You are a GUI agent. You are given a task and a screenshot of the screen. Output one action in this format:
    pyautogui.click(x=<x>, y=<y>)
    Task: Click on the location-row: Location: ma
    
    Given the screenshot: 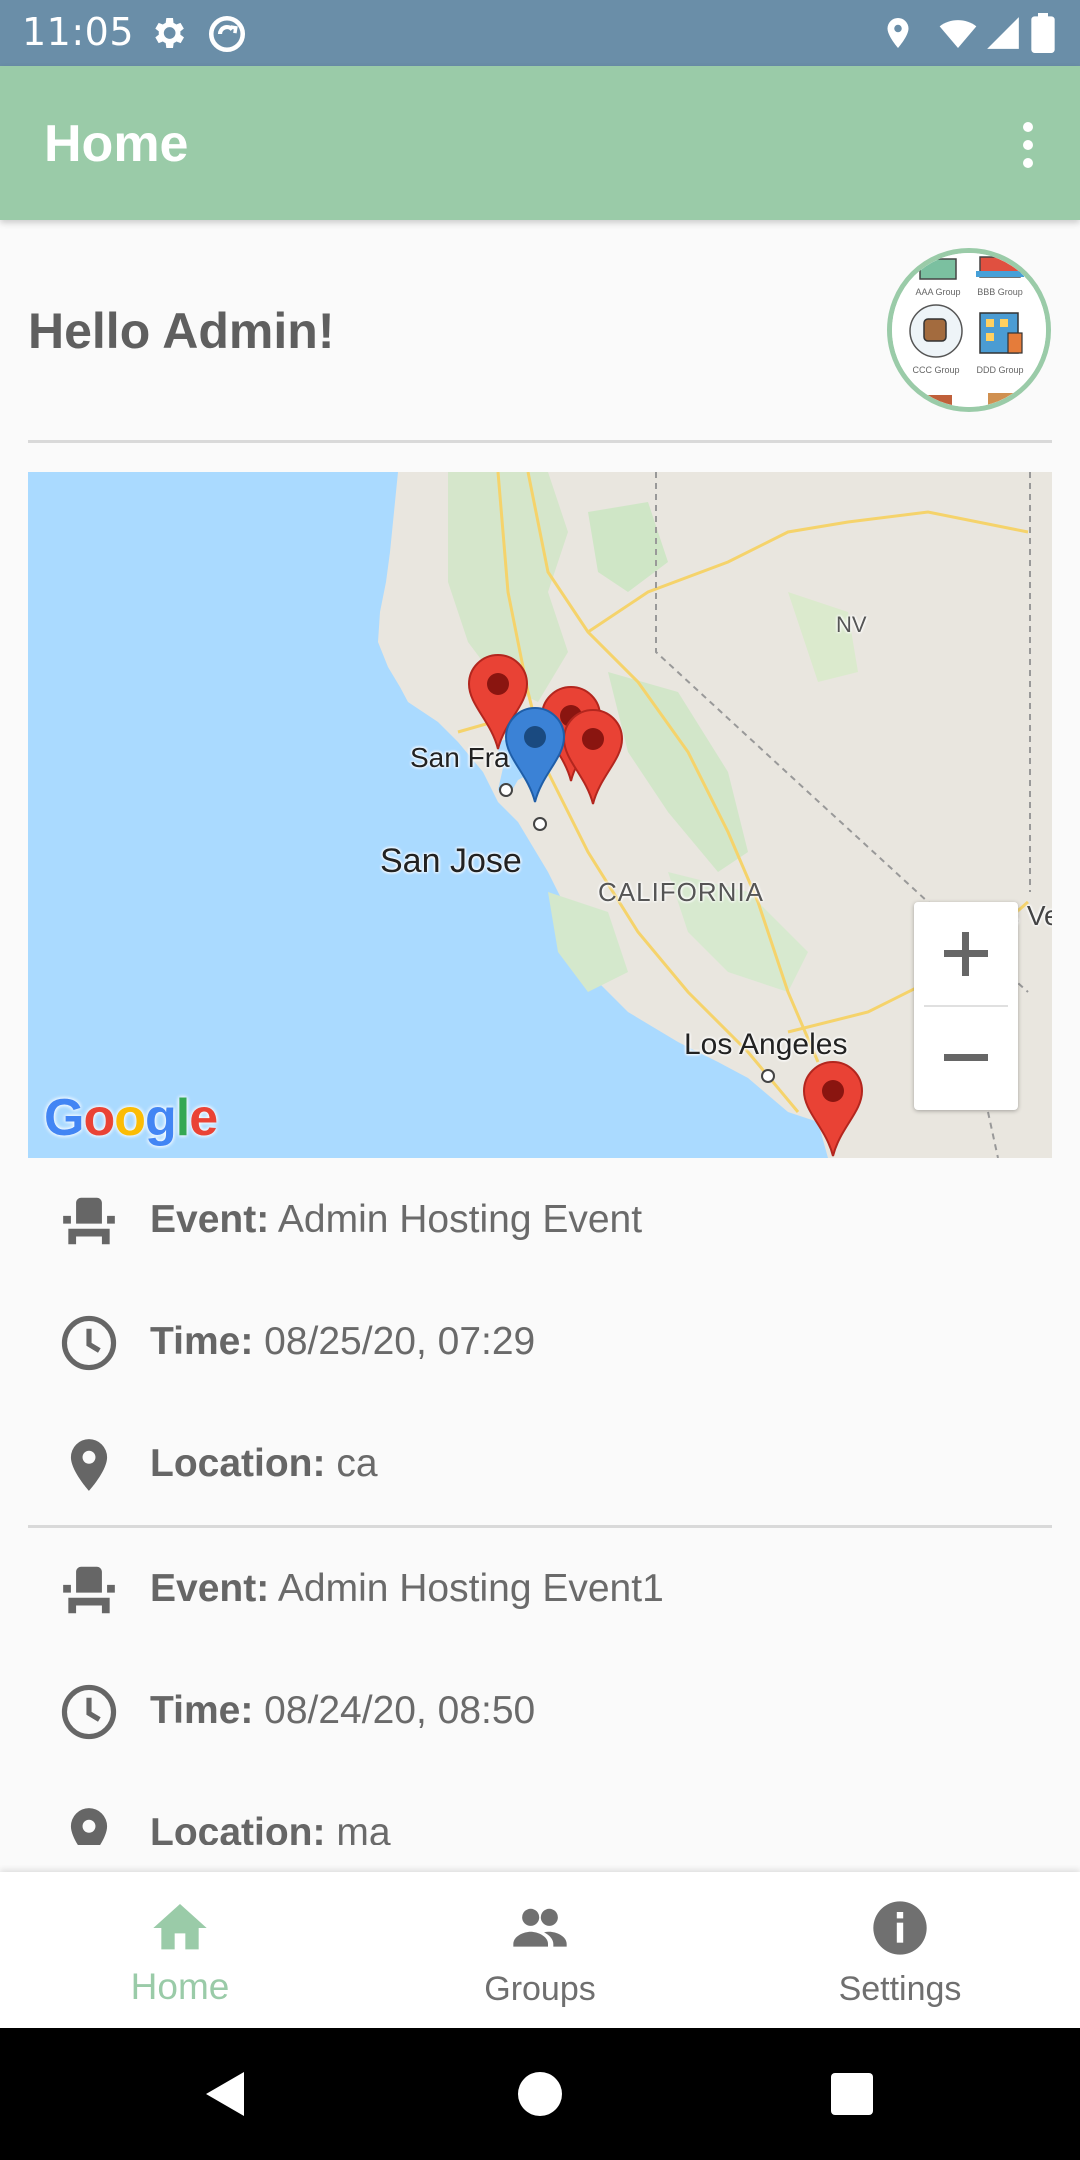 What is the action you would take?
    pyautogui.click(x=540, y=1809)
    